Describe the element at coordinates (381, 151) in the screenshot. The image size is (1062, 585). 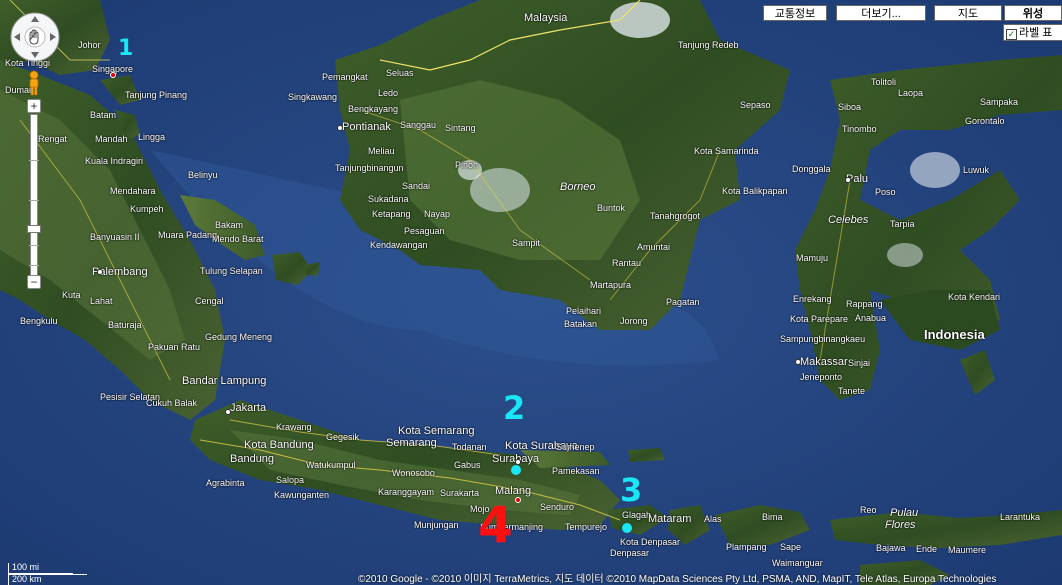
I see `place-meliau: Meliau` at that location.